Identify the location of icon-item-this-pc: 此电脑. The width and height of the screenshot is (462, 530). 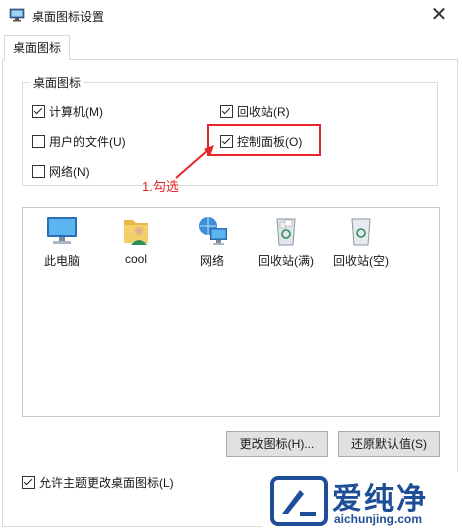
(62, 241).